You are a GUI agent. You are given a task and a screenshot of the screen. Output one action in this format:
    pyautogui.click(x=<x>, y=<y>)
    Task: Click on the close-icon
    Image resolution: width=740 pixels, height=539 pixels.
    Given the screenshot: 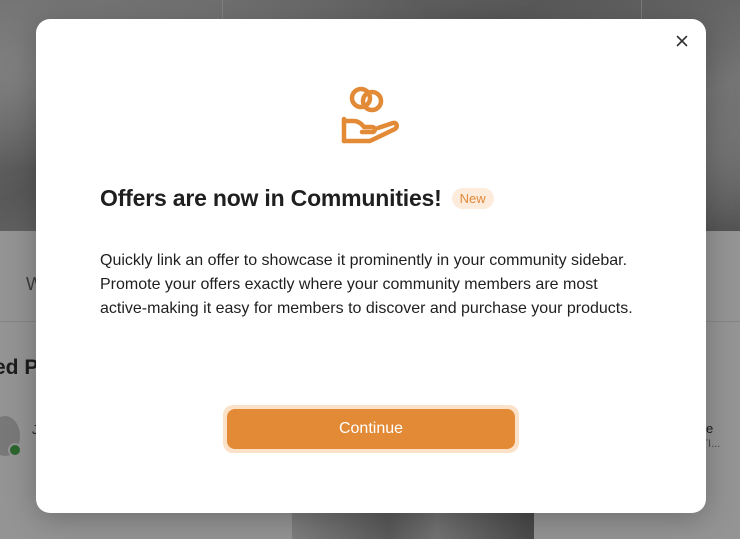 What is the action you would take?
    pyautogui.click(x=682, y=43)
    